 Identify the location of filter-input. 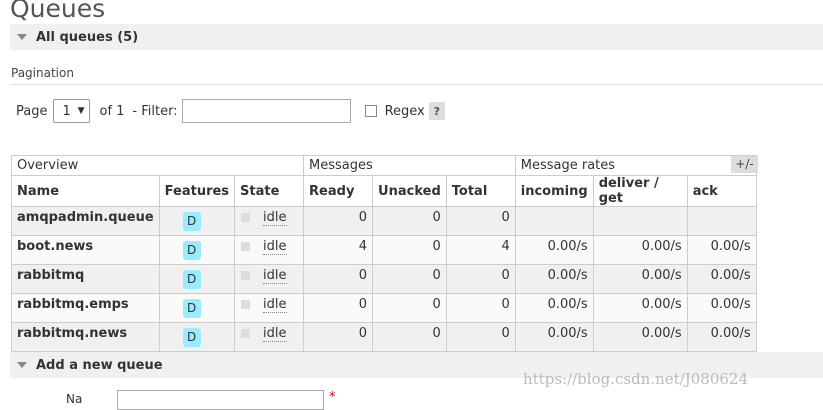
(266, 111).